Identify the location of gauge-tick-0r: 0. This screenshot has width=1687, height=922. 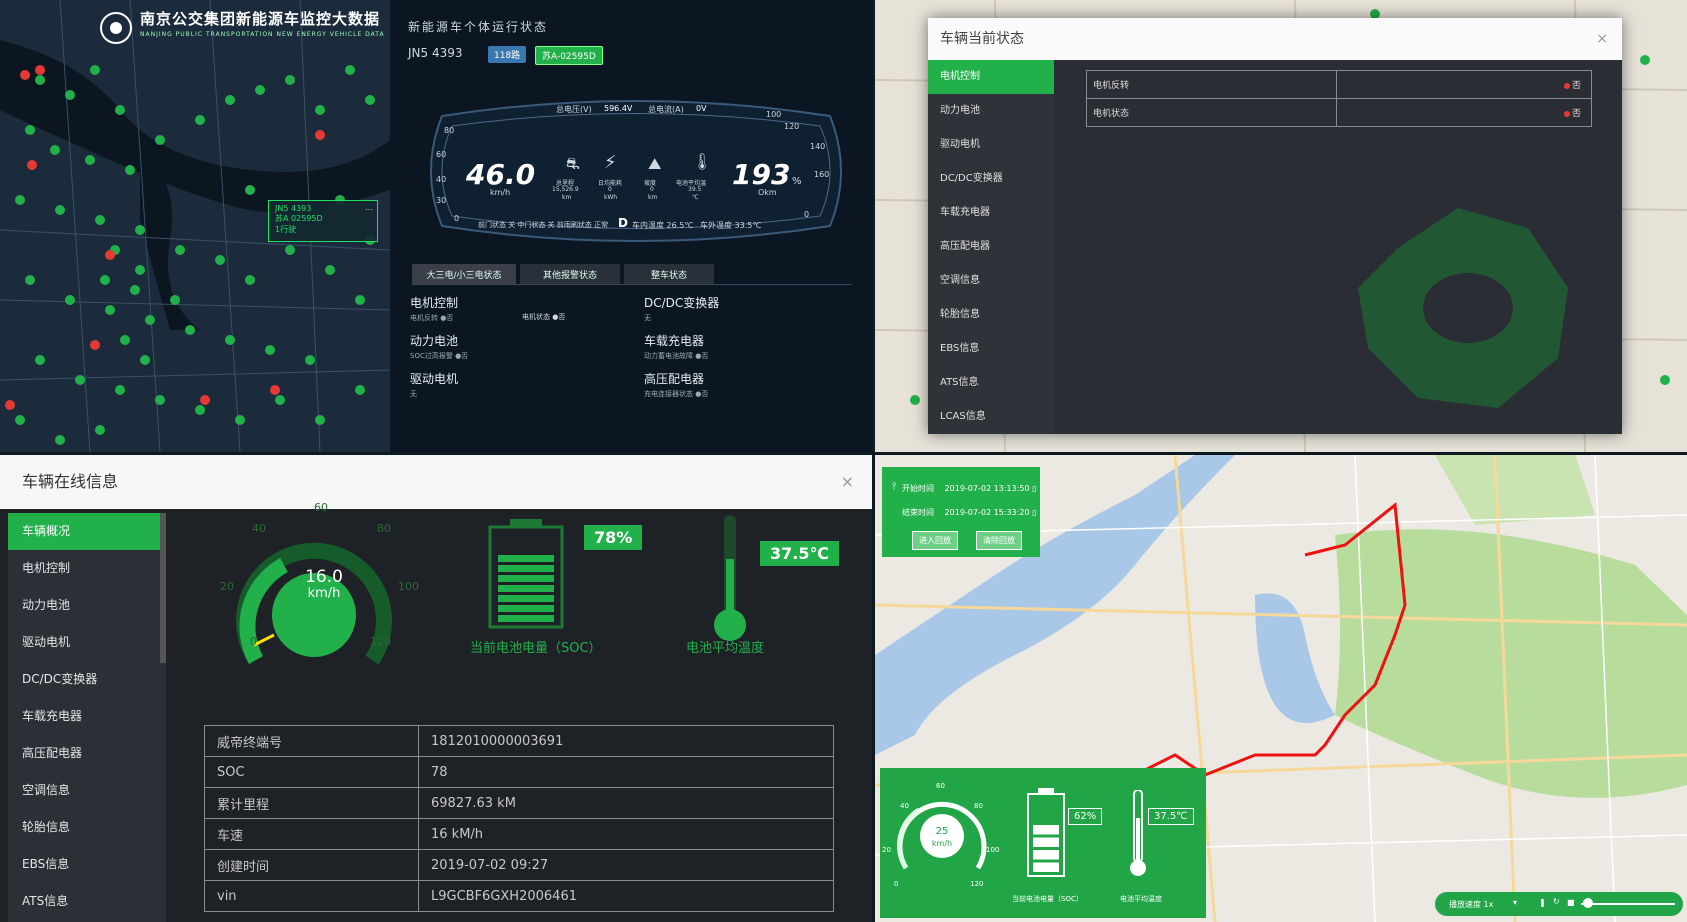
(807, 214).